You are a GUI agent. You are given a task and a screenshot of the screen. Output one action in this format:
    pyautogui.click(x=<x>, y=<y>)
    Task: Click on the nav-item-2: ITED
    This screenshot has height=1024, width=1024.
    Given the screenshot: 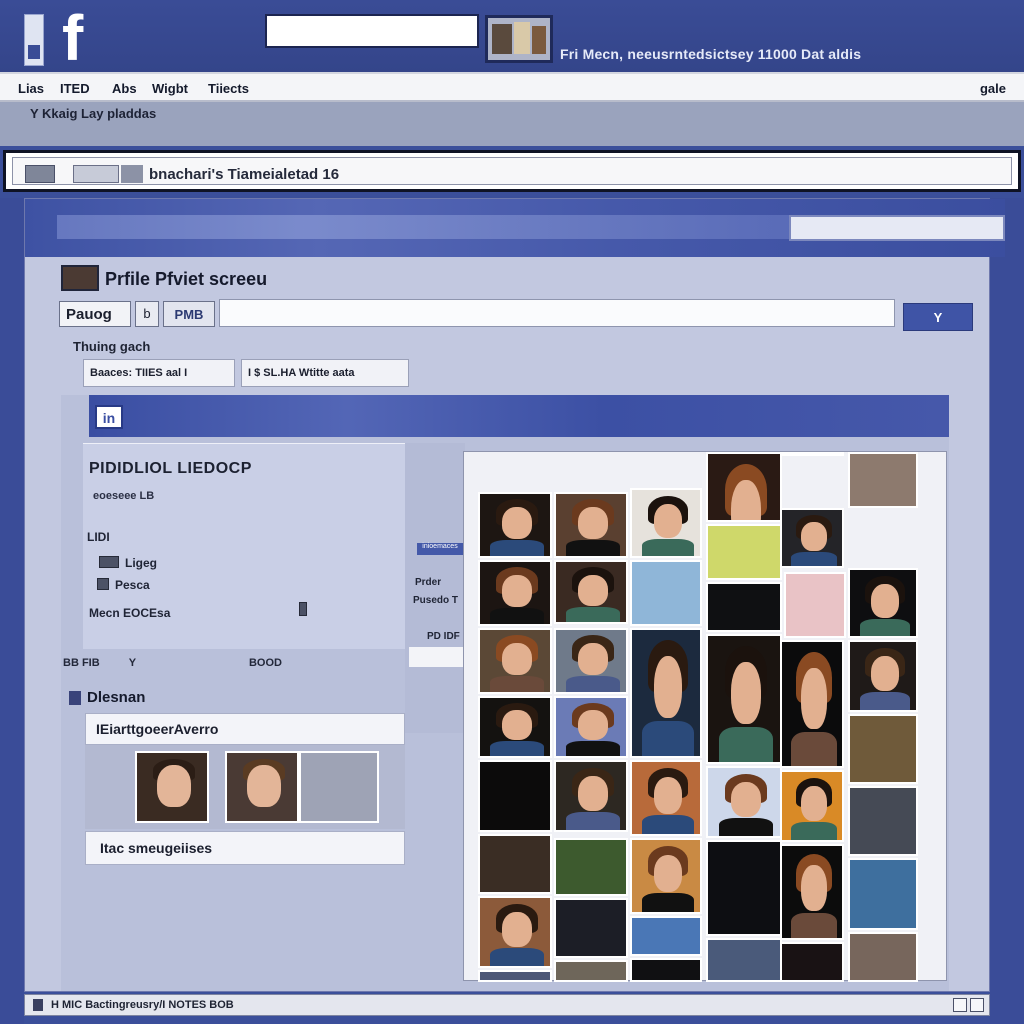 What is the action you would take?
    pyautogui.click(x=75, y=88)
    